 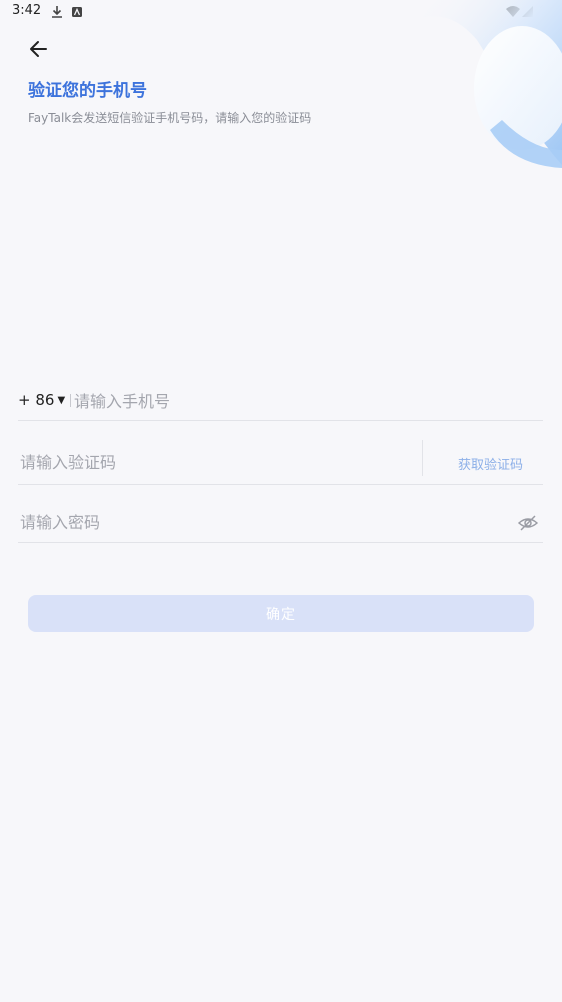 What do you see at coordinates (71, 400) in the screenshot?
I see `country-code-divider` at bounding box center [71, 400].